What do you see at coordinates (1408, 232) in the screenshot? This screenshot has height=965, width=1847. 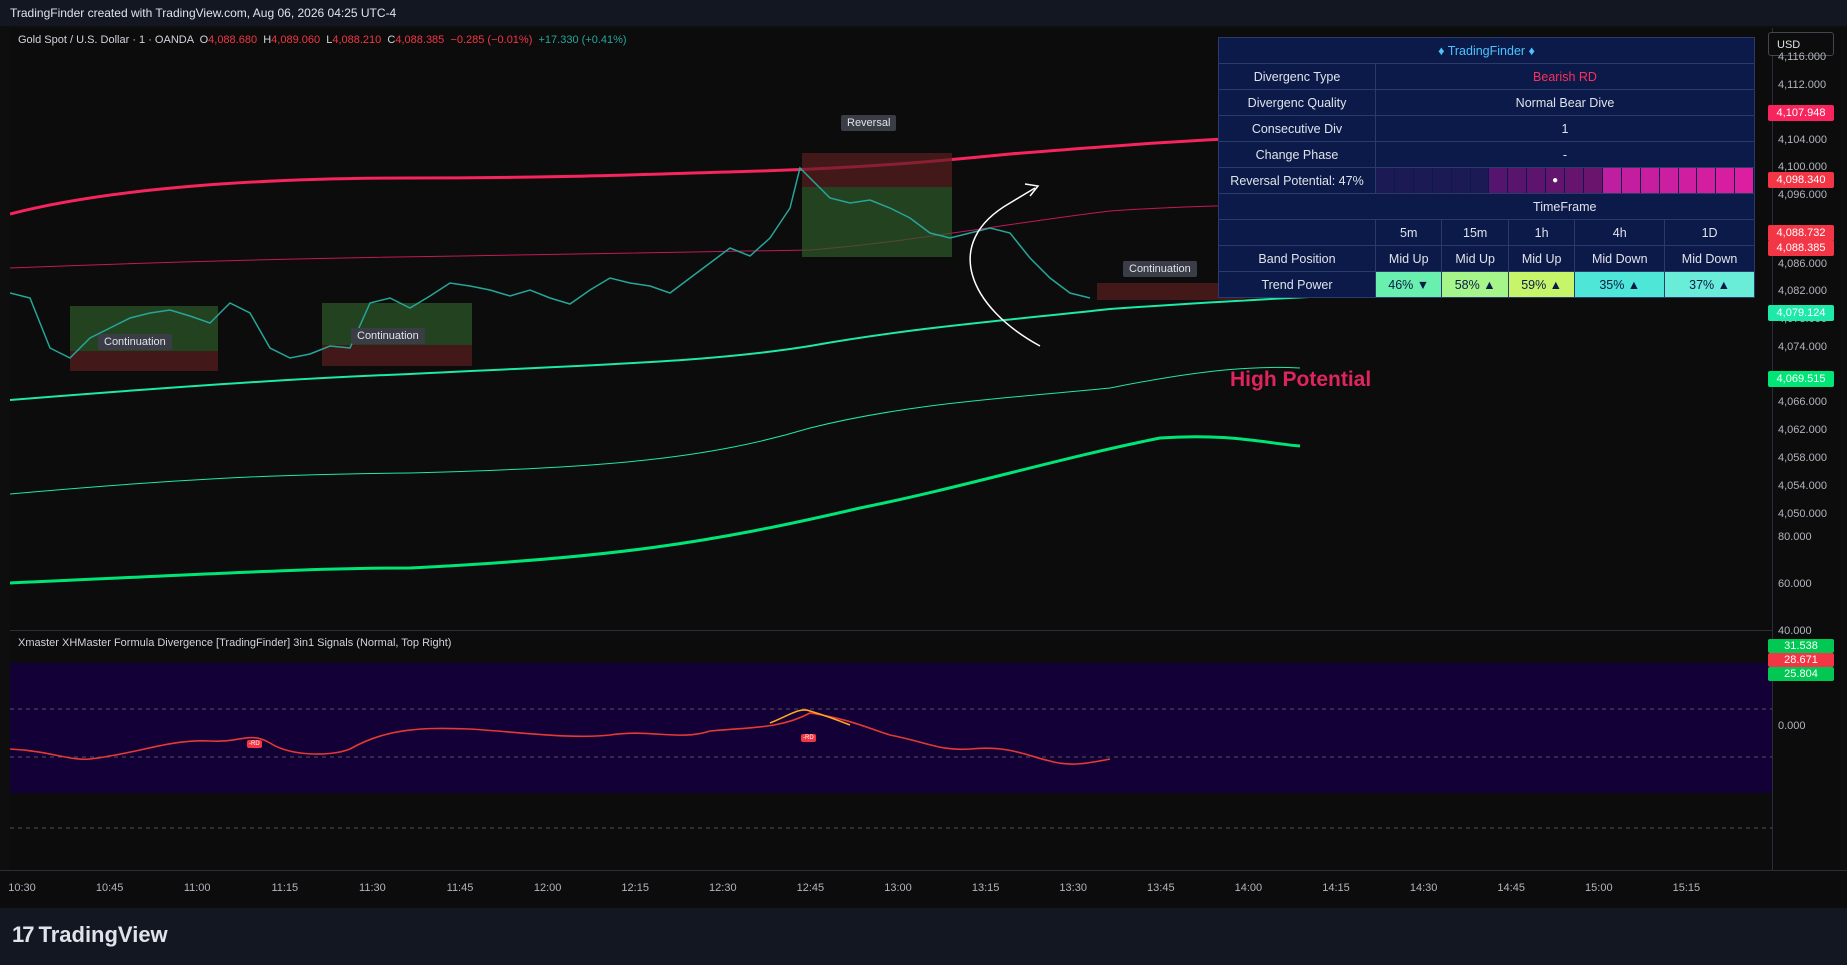 I see `tf-5m: 5m` at bounding box center [1408, 232].